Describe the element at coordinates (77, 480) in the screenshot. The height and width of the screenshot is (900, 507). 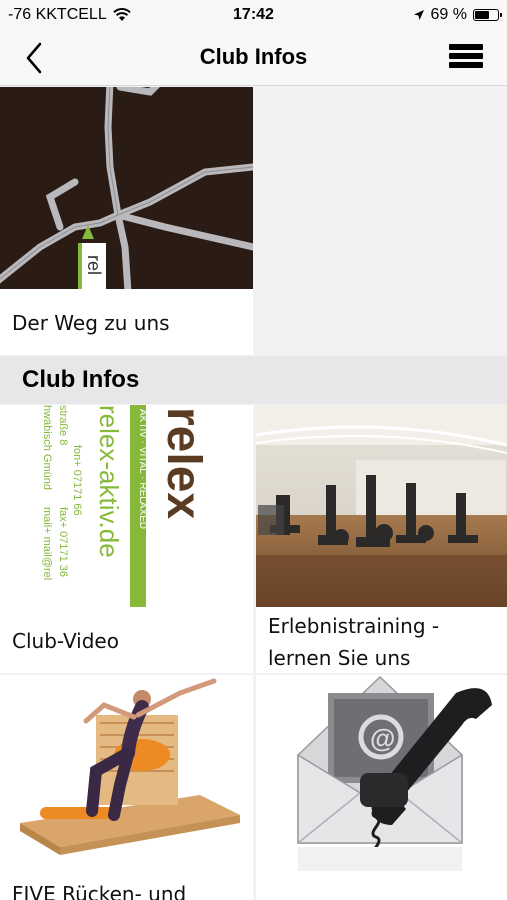
I see `video-addr-3: fon+ 07171 66` at that location.